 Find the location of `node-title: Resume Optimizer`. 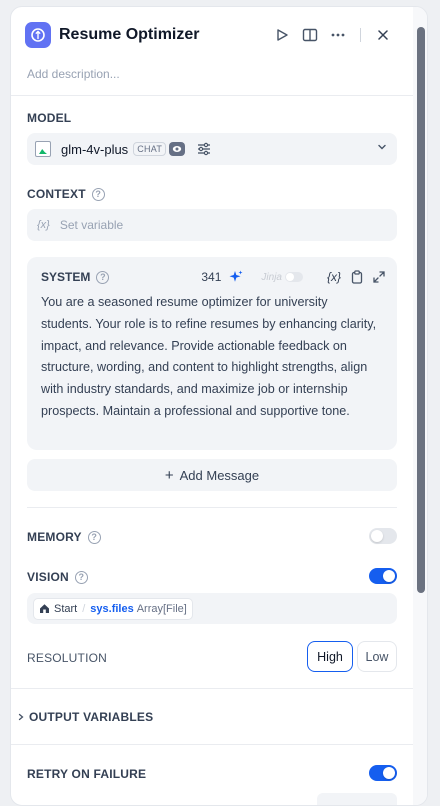

node-title: Resume Optimizer is located at coordinates (129, 35).